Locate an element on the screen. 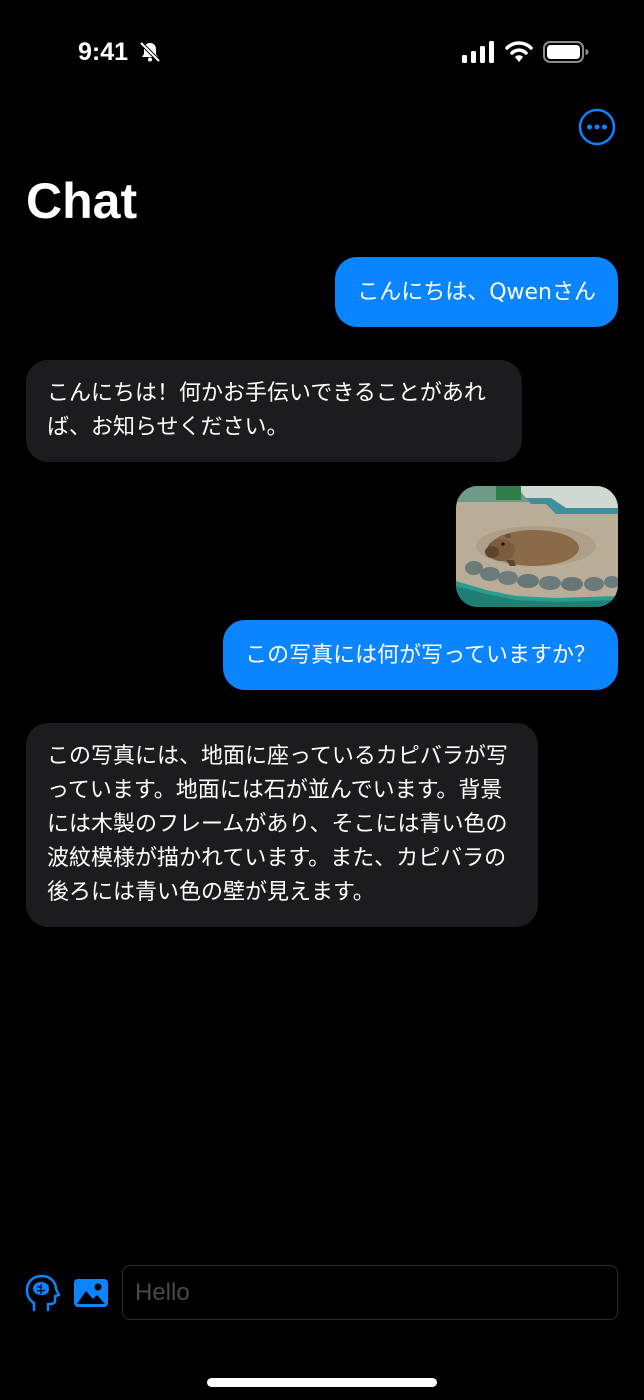  wifi-icon is located at coordinates (519, 51).